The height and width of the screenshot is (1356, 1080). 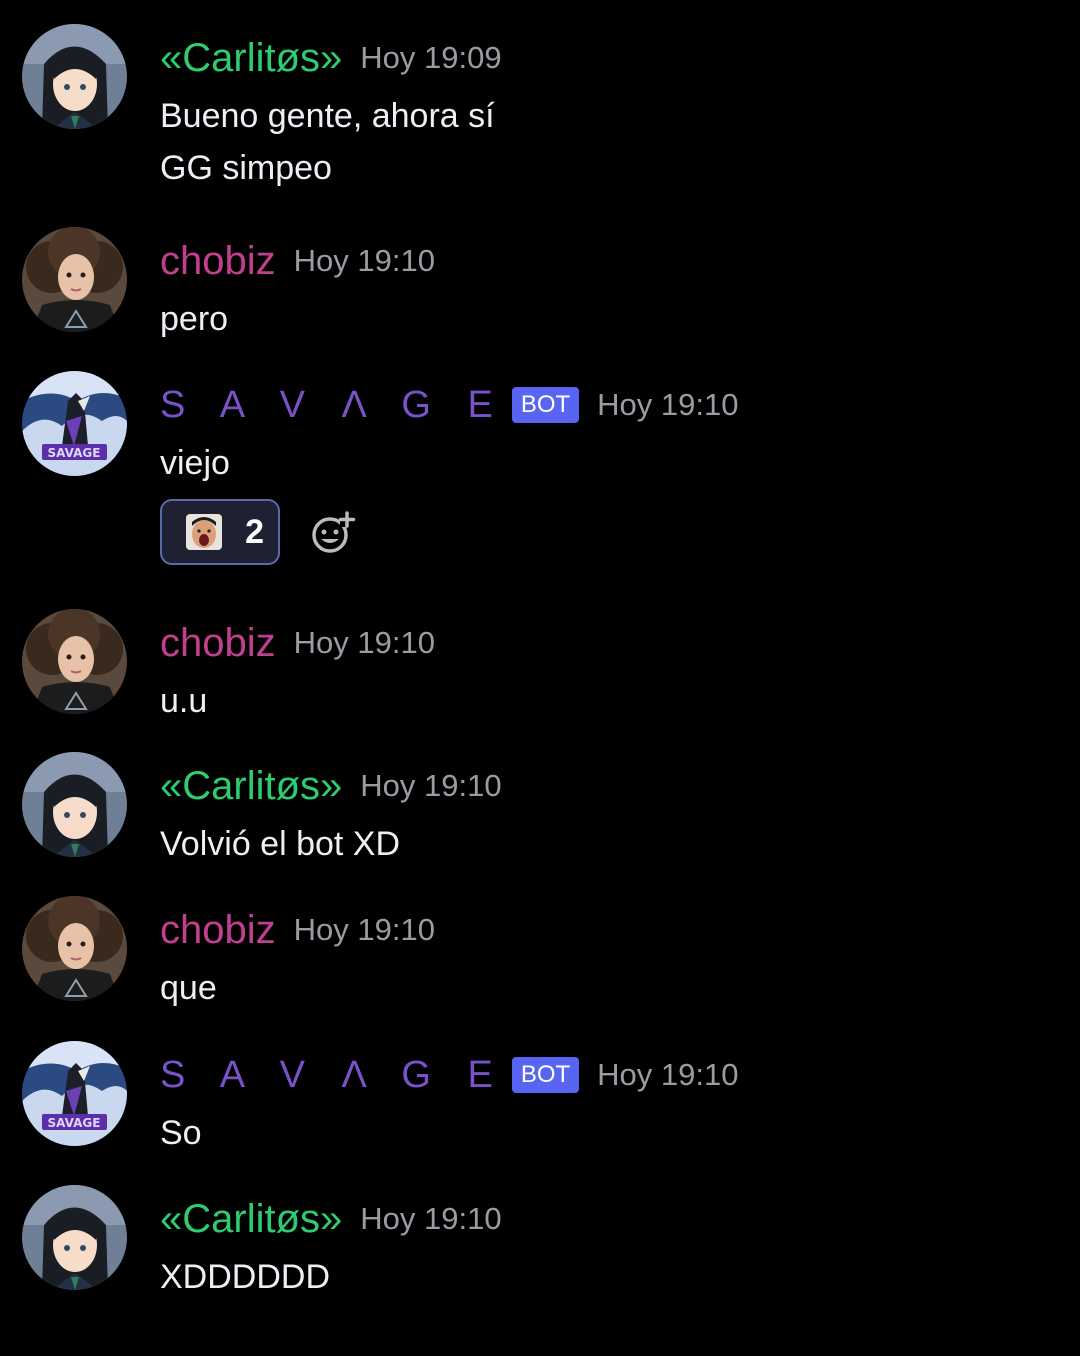 I want to click on message-line: Bueno gente, ahora sí, so click(x=327, y=116).